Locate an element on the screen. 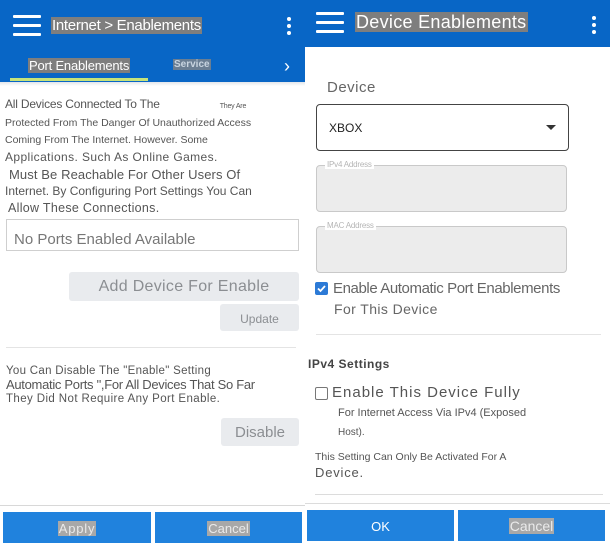 The width and height of the screenshot is (610, 549). chevron-right-icon: › is located at coordinates (287, 66).